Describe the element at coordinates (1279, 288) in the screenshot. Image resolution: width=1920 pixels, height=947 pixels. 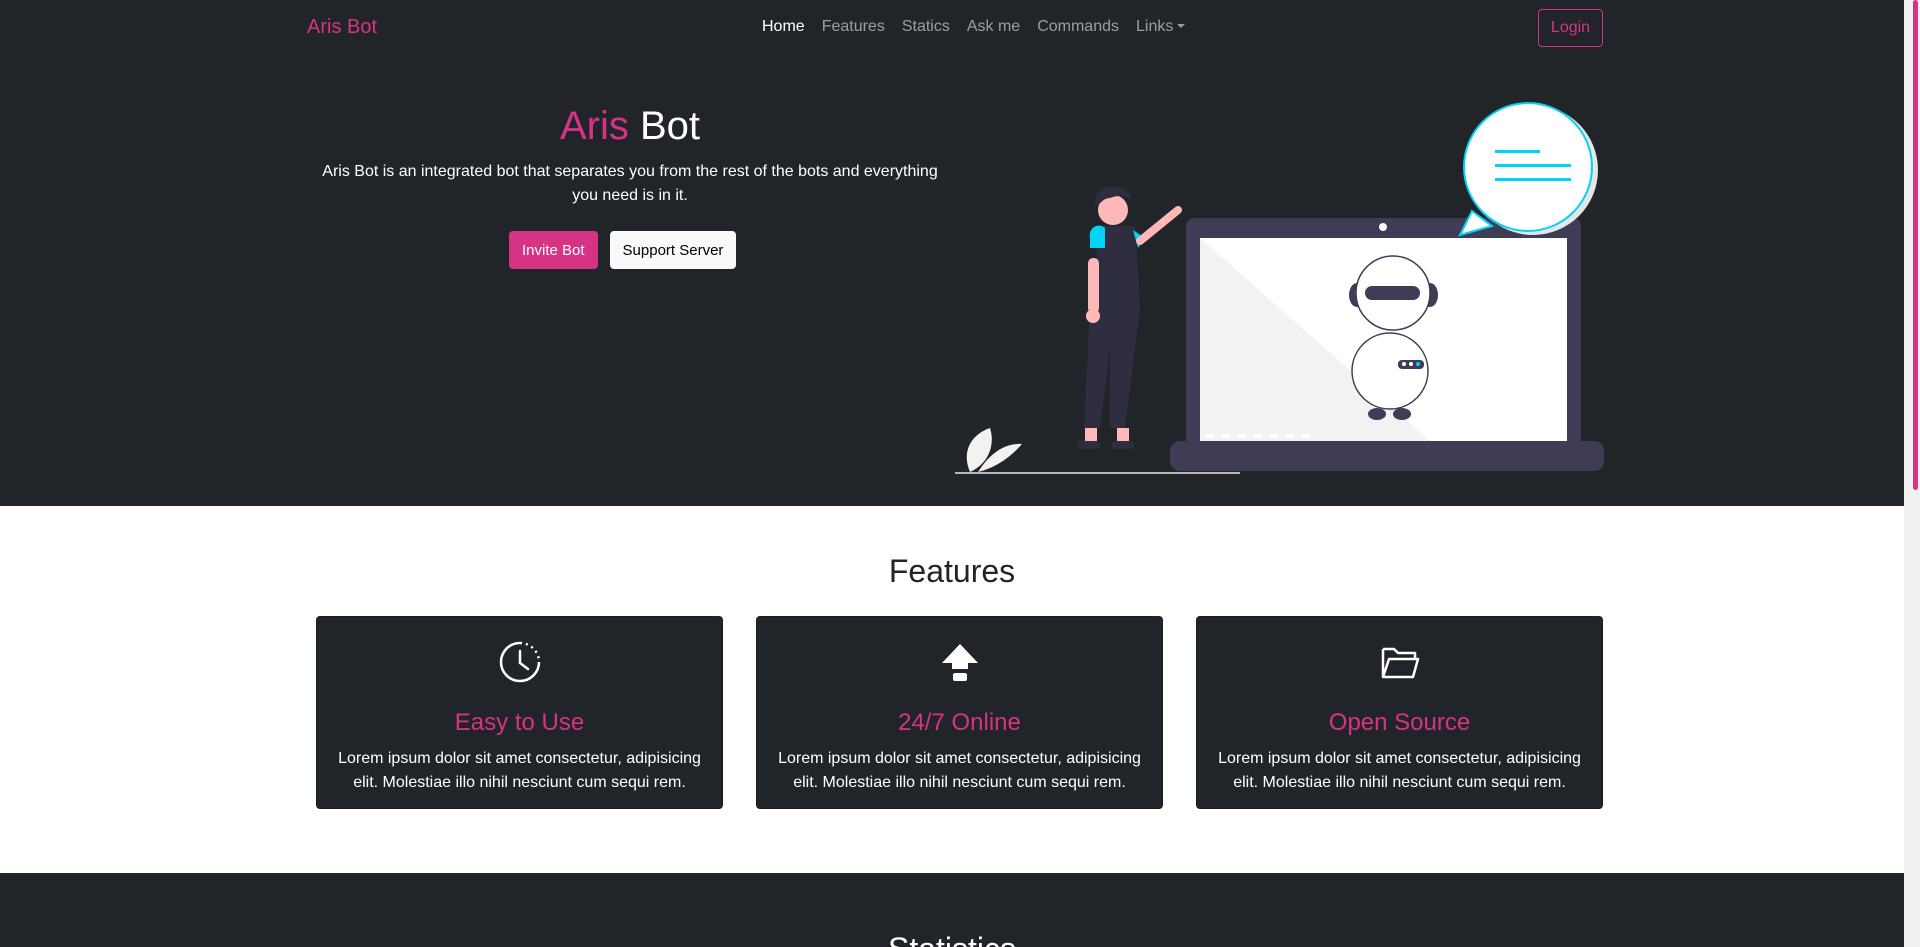
I see `hero-illustration` at that location.